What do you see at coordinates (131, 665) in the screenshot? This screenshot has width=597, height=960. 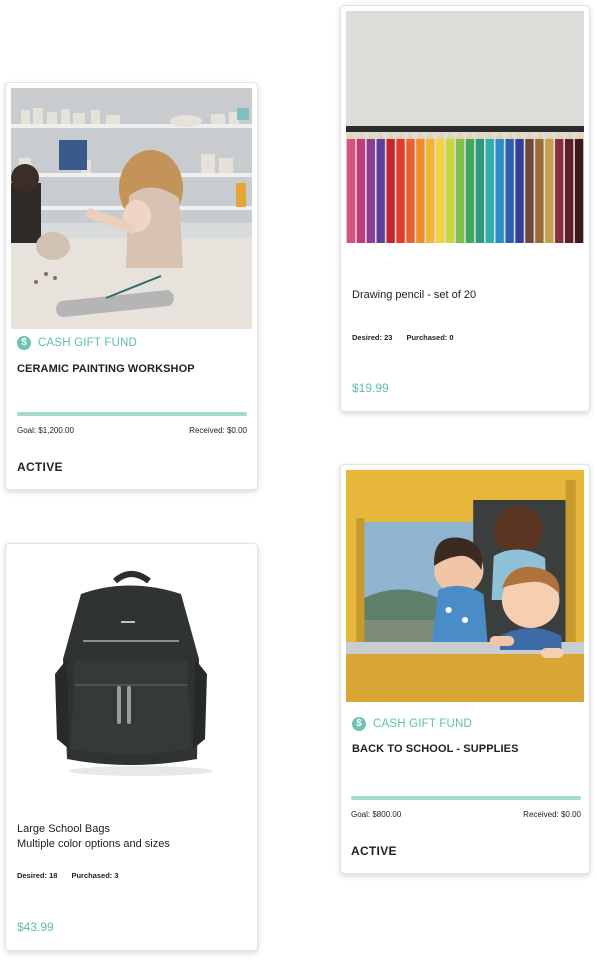 I see `backpack-image` at bounding box center [131, 665].